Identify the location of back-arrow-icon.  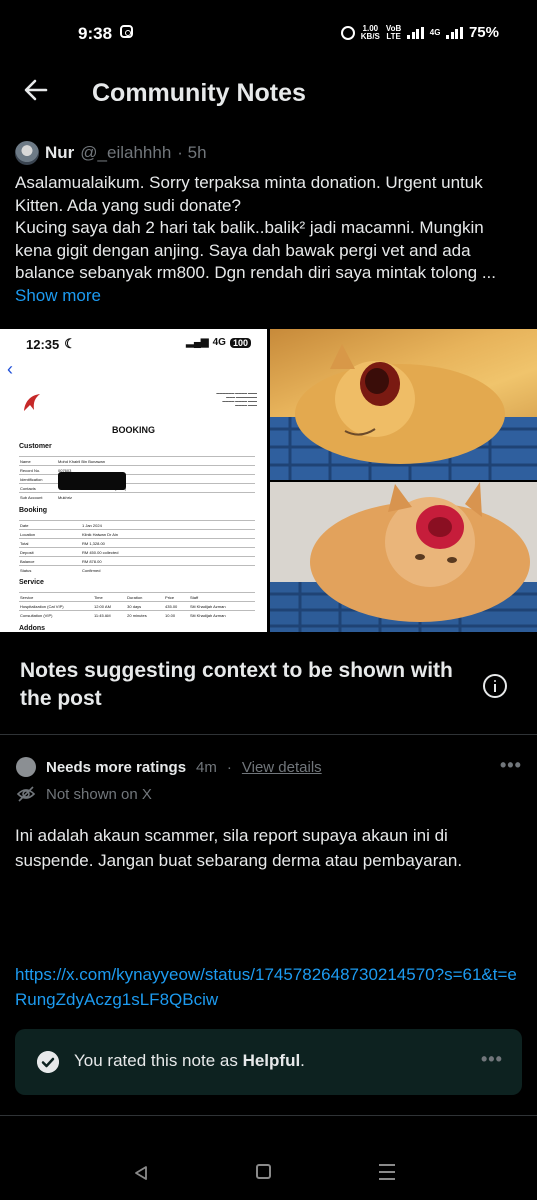
(36, 90).